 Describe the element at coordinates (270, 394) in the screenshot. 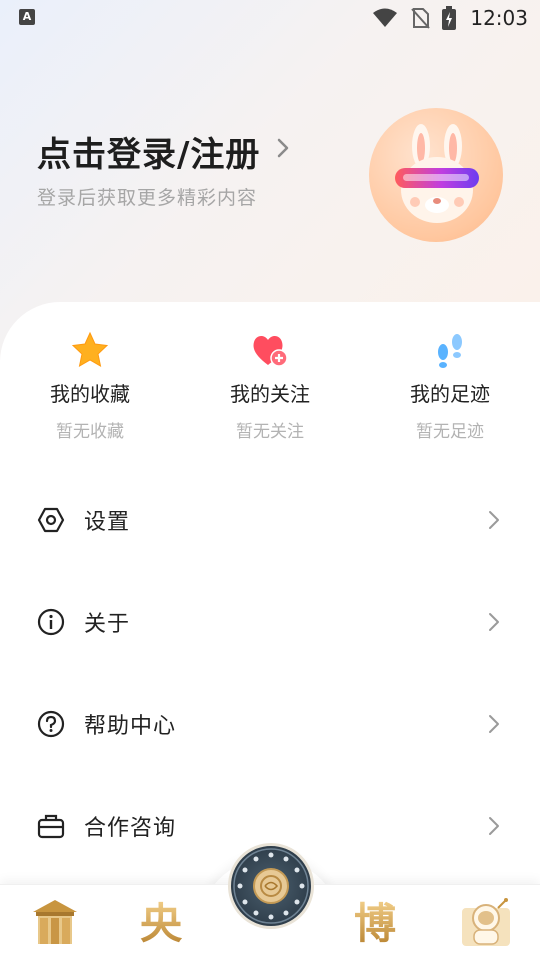

I see `quick-label: 我的关注` at that location.